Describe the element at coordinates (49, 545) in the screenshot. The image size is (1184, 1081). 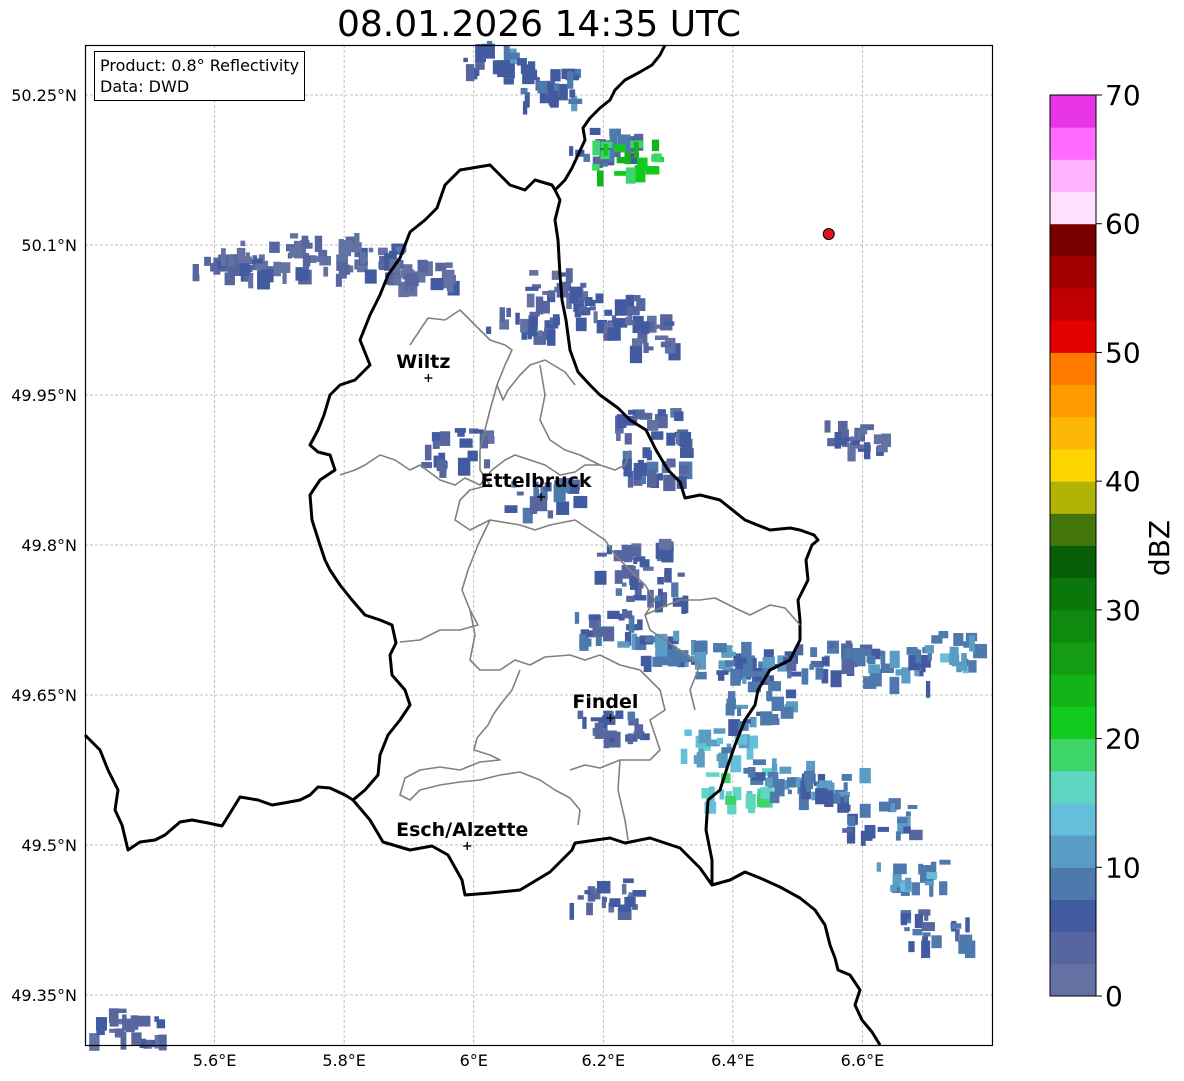
I see `lat-tick-label: 49.8°N` at that location.